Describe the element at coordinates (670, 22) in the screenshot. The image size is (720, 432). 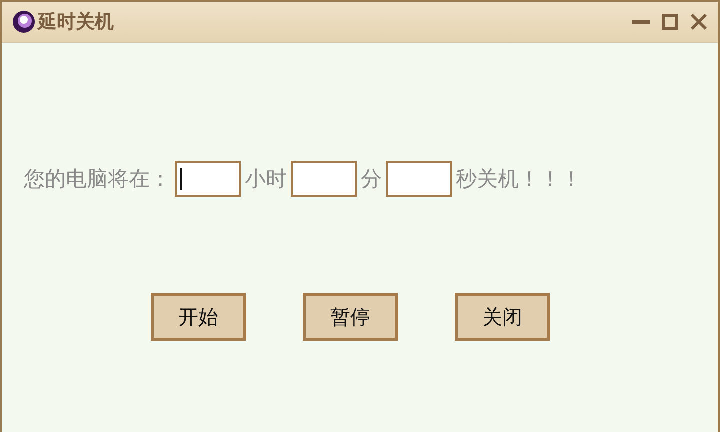
I see `maximize-icon` at that location.